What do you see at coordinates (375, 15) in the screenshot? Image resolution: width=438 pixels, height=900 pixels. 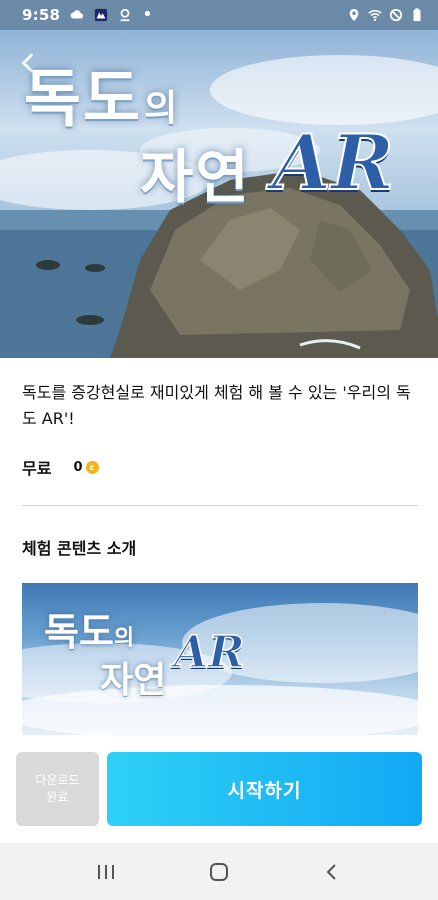 I see `wifi-icon` at bounding box center [375, 15].